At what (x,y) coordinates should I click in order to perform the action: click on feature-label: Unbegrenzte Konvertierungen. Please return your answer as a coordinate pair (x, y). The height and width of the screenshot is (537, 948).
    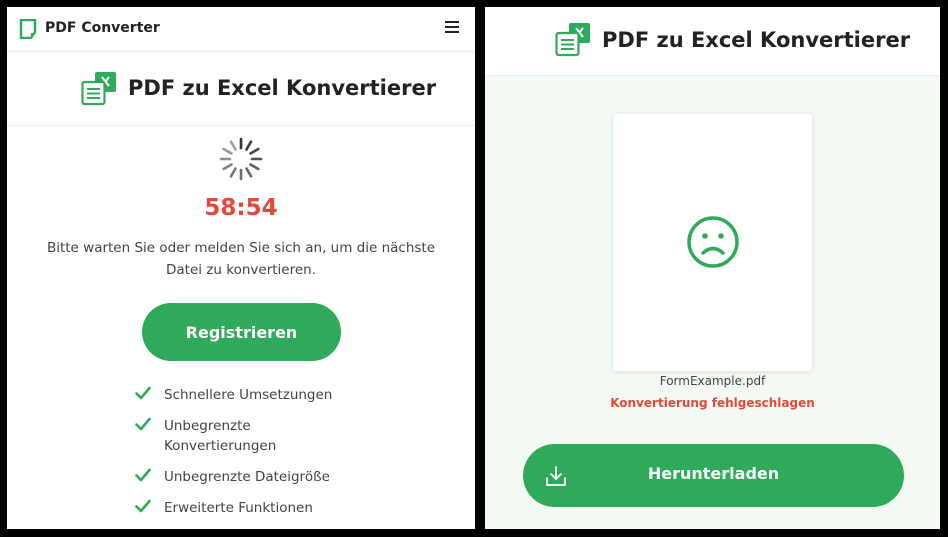
    Looking at the image, I should click on (220, 436).